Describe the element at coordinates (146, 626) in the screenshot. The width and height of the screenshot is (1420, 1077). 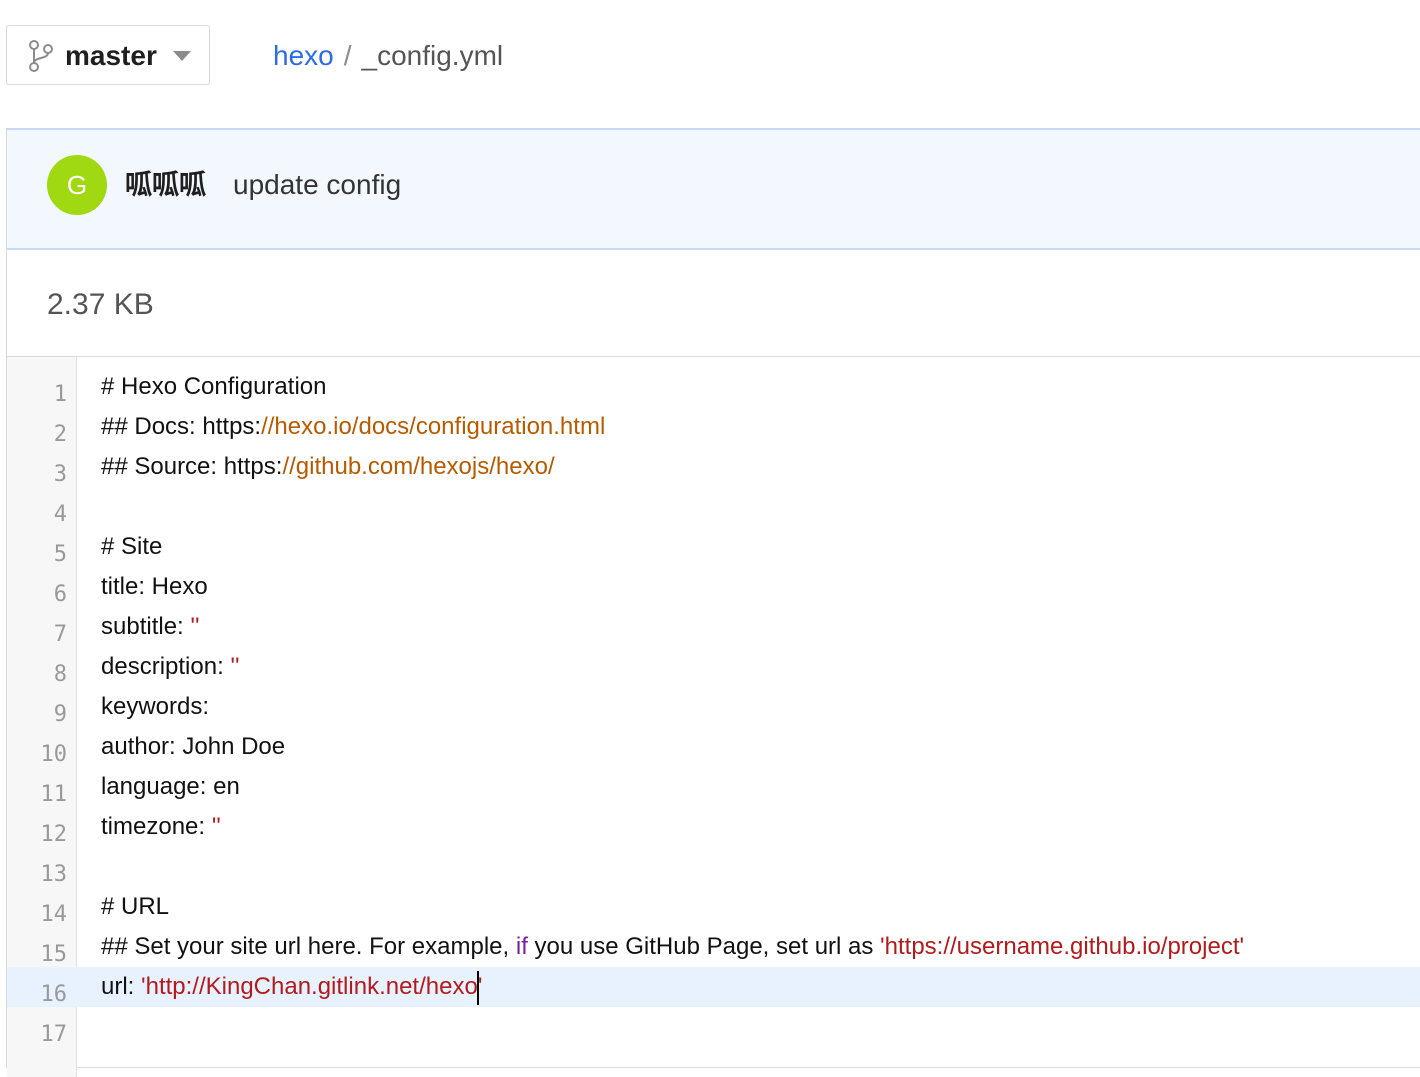
I see `code-token: subtitle:` at that location.